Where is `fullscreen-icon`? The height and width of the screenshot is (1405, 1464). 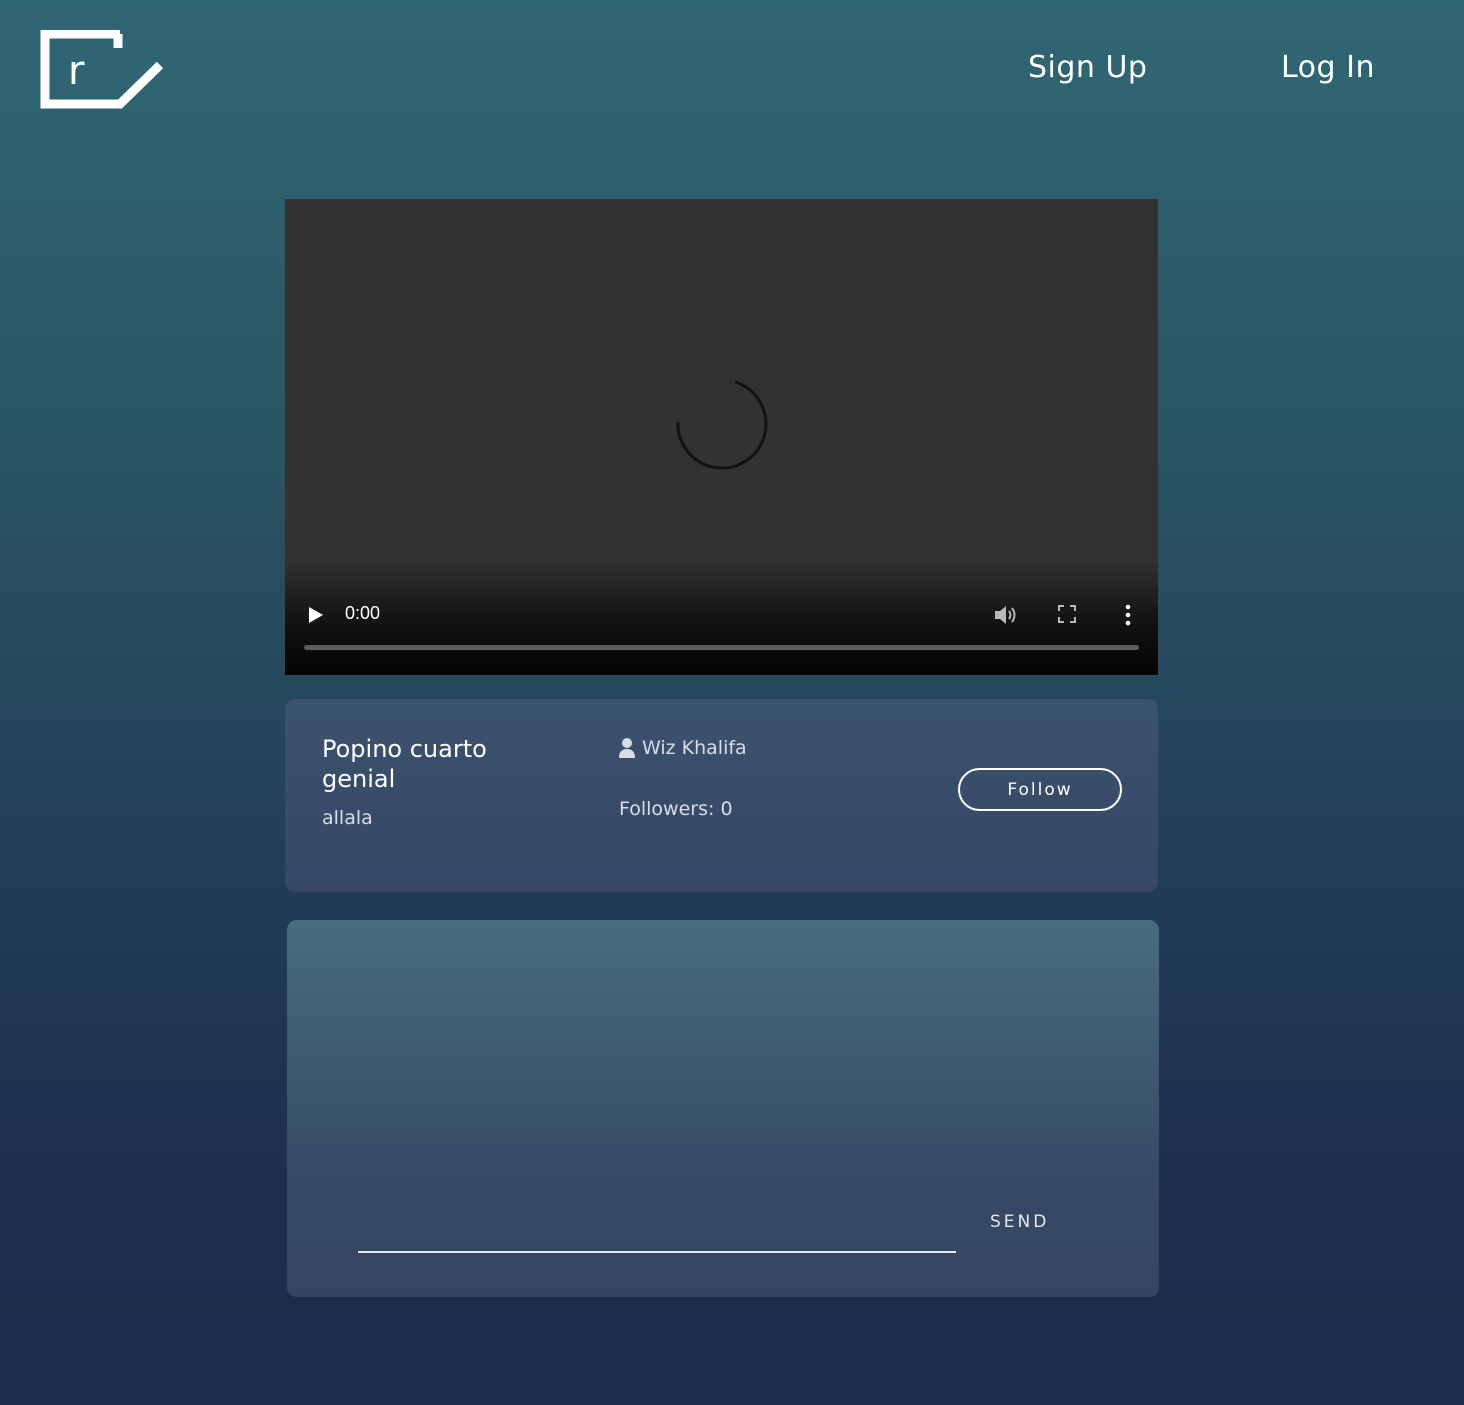 fullscreen-icon is located at coordinates (1067, 614).